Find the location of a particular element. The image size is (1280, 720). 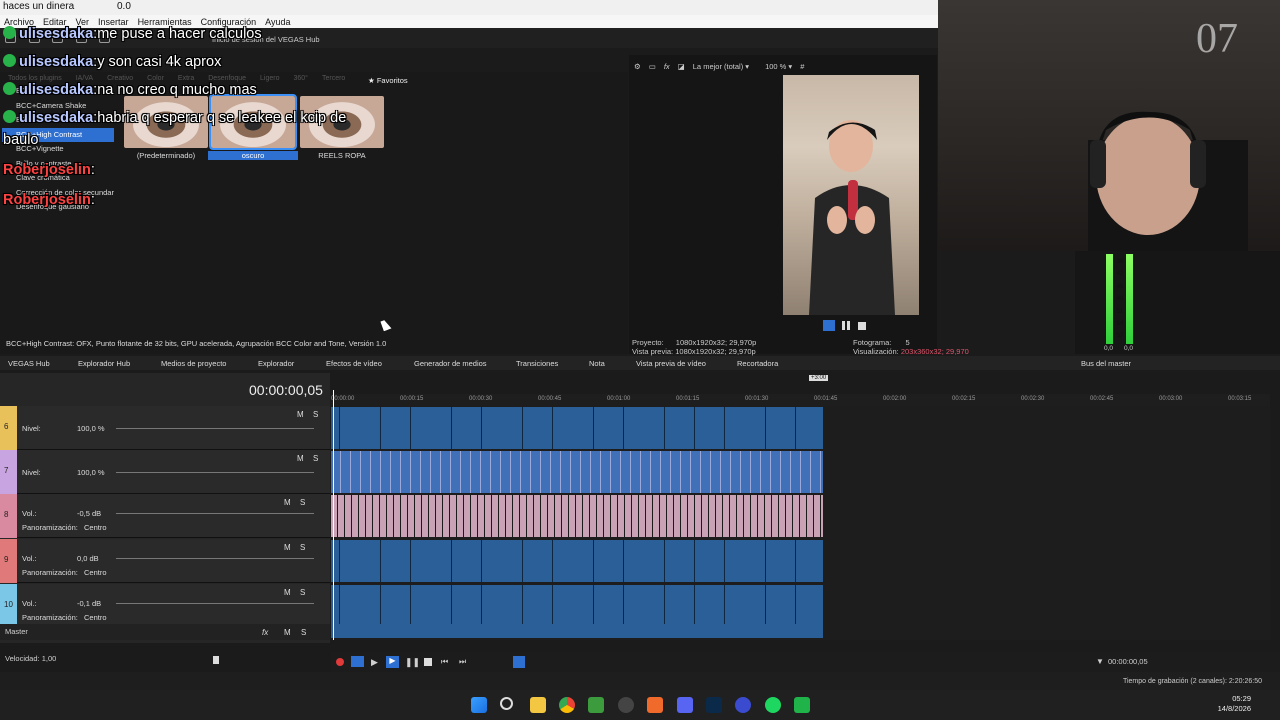

favoritos-label: Favoritos is located at coordinates (392, 80).